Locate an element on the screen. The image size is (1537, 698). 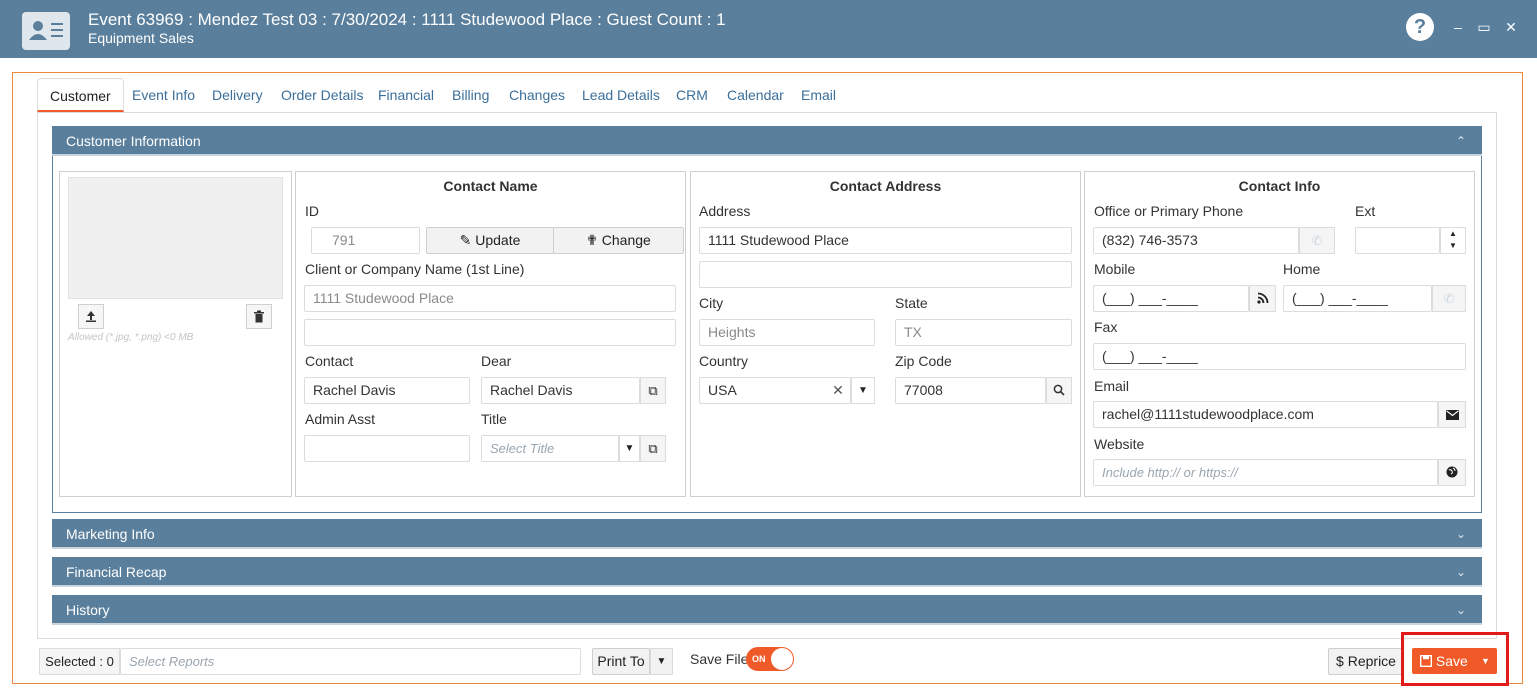
update-label: Update is located at coordinates (498, 240).